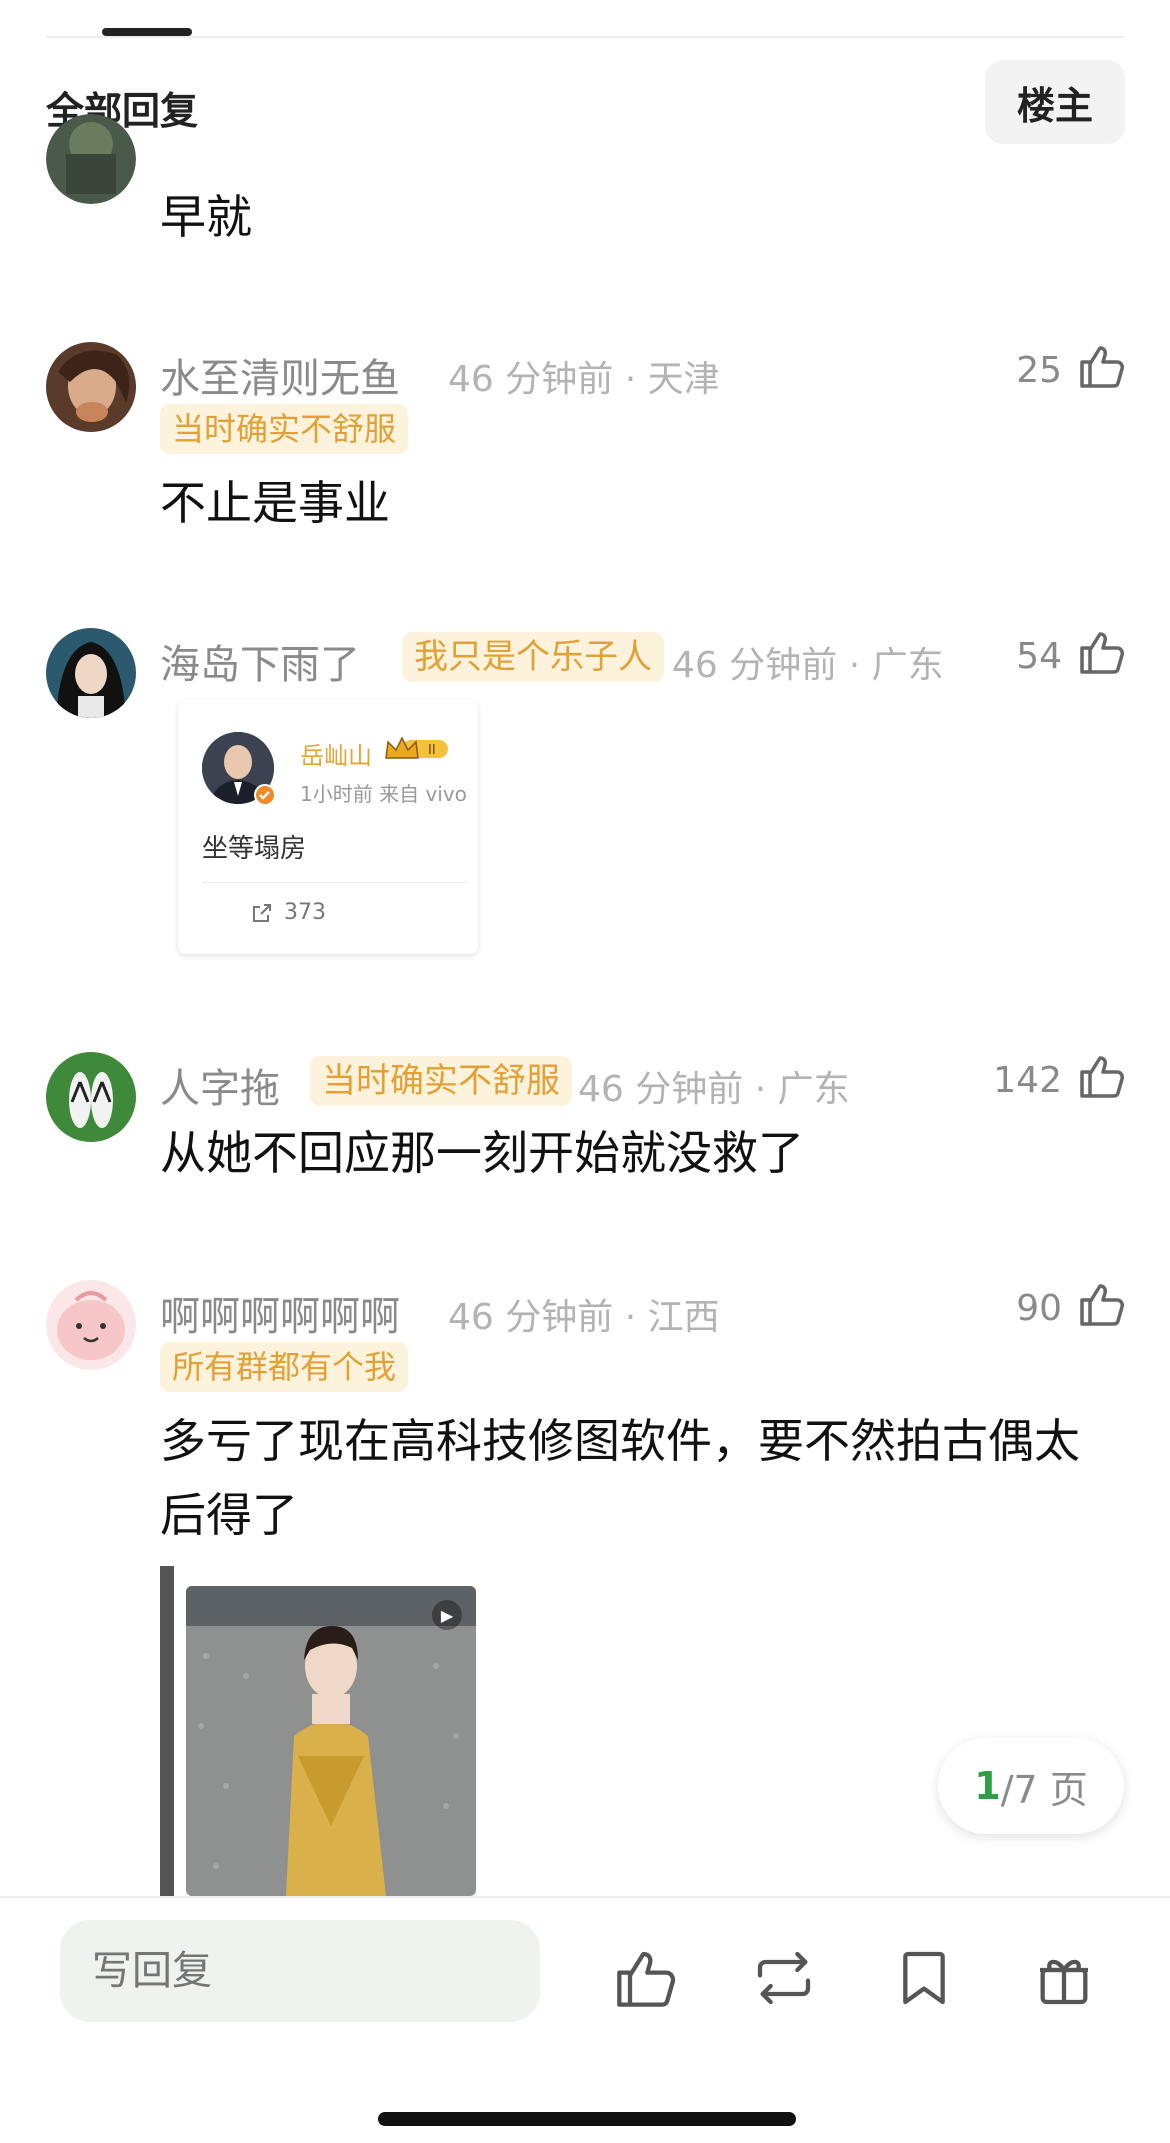  What do you see at coordinates (585, 37) in the screenshot?
I see `top-divider` at bounding box center [585, 37].